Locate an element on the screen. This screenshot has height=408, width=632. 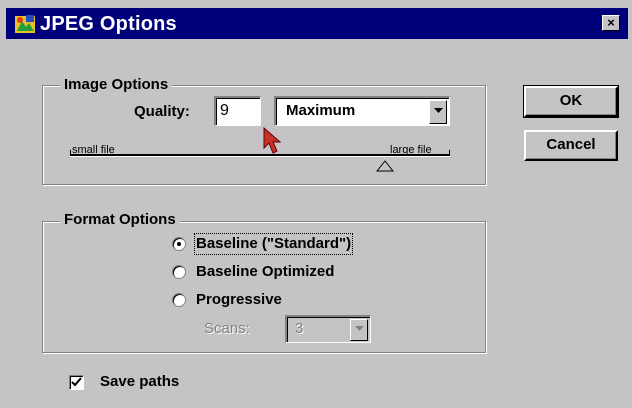
quality-slider-track is located at coordinates (260, 155).